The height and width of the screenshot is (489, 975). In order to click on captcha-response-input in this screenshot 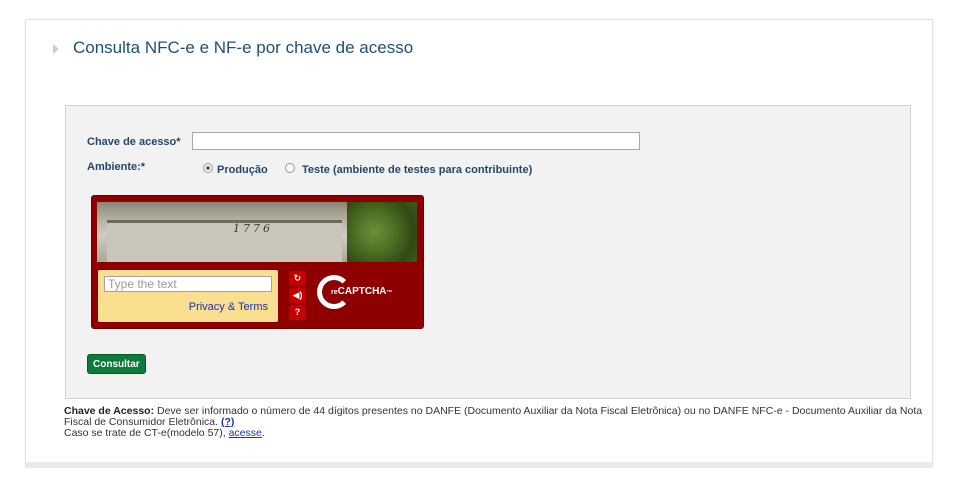, I will do `click(188, 284)`.